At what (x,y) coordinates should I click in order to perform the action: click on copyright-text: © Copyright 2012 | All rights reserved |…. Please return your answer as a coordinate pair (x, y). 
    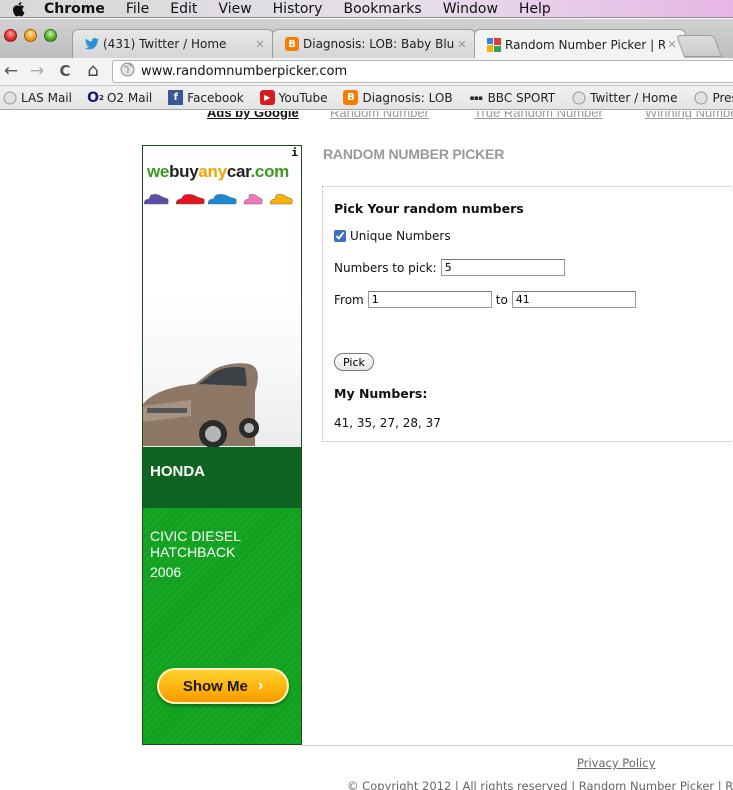
    Looking at the image, I should click on (540, 784).